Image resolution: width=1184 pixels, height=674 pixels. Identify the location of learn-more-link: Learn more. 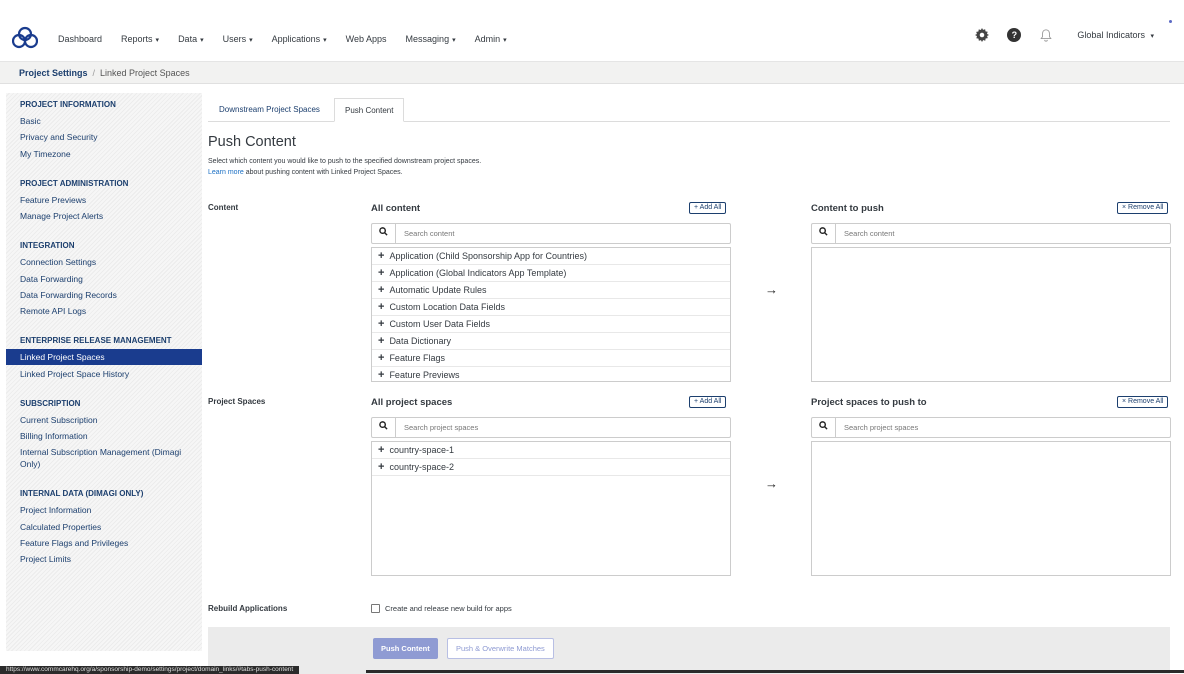
(226, 172).